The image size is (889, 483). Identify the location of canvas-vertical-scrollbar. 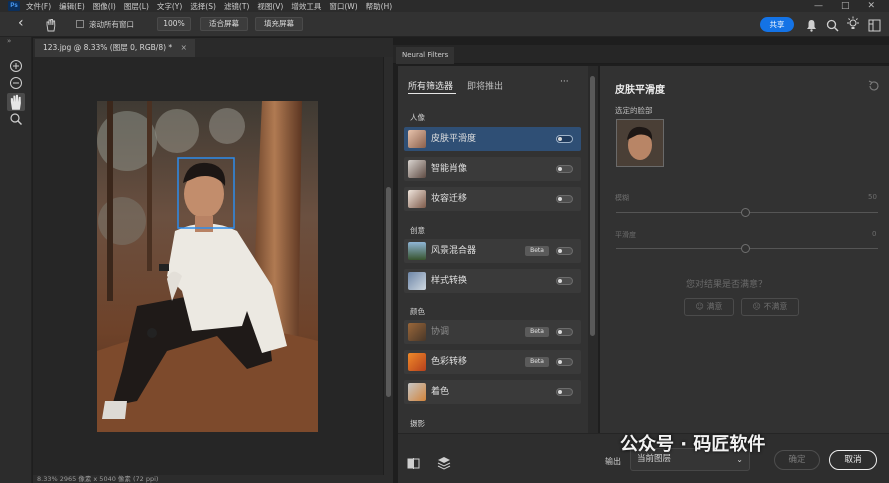
(388, 266).